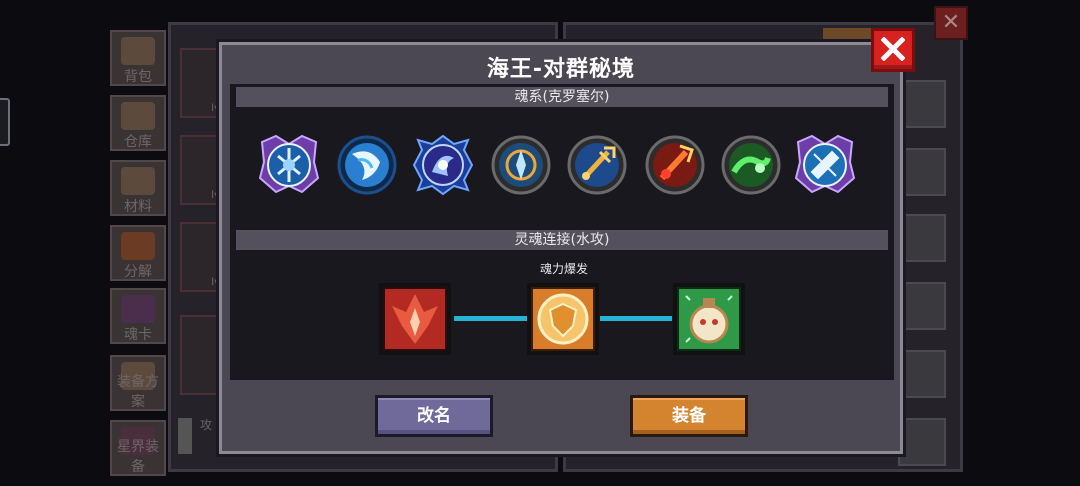 The width and height of the screenshot is (1080, 486). I want to click on left-edge-handle, so click(5, 122).